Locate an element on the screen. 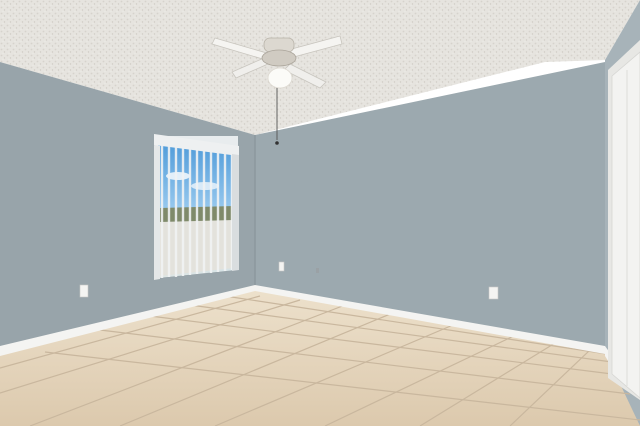 This screenshot has width=640, height=426. window-with-vertical-blinds is located at coordinates (196, 207).